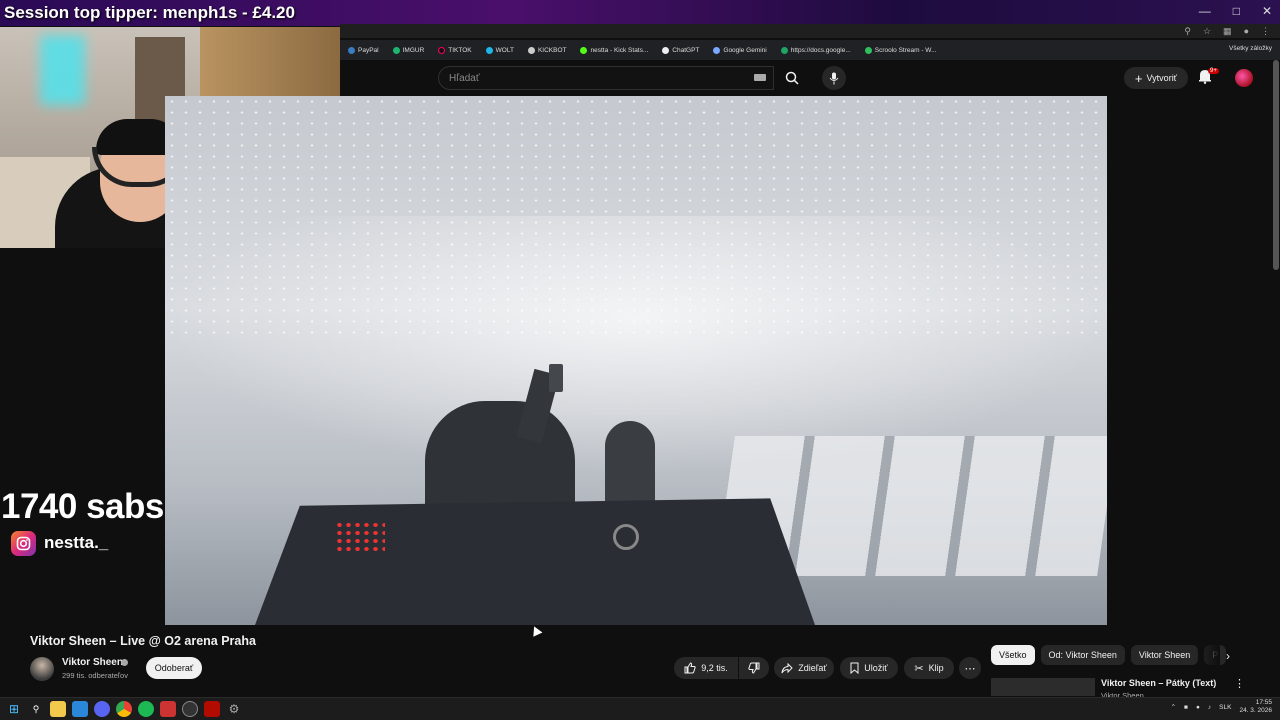 Image resolution: width=1280 pixels, height=720 pixels. Describe the element at coordinates (1228, 656) in the screenshot. I see `chevron-right-icon: ›` at that location.